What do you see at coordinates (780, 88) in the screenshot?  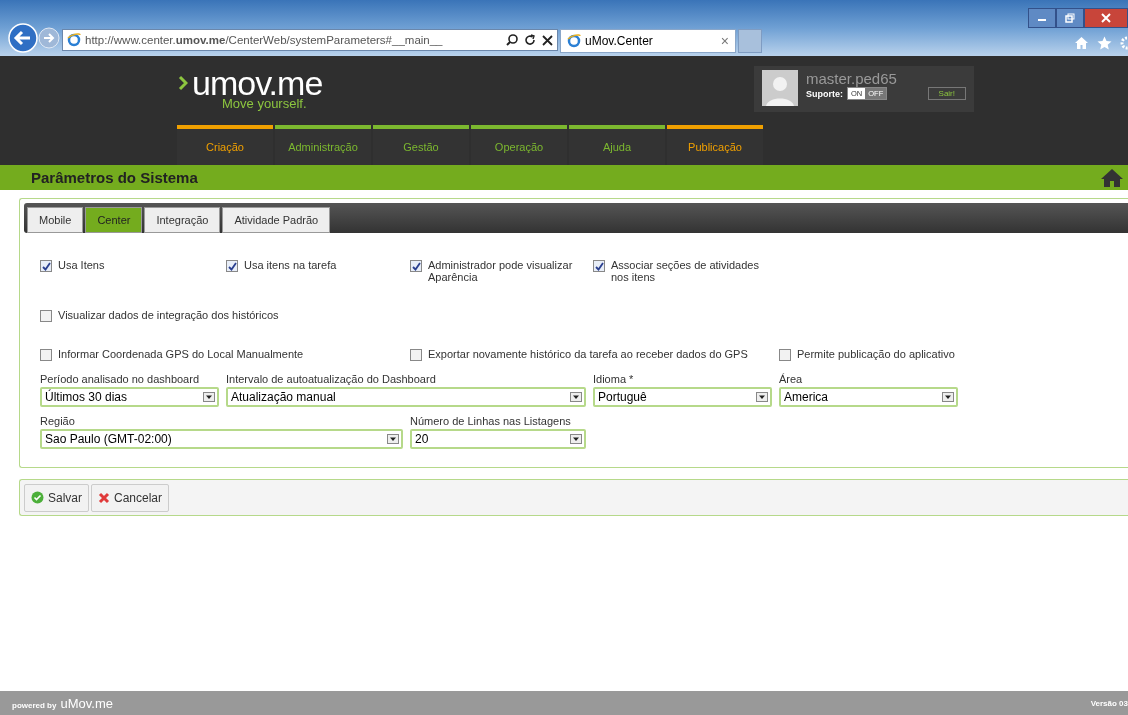 I see `avatar-icon` at bounding box center [780, 88].